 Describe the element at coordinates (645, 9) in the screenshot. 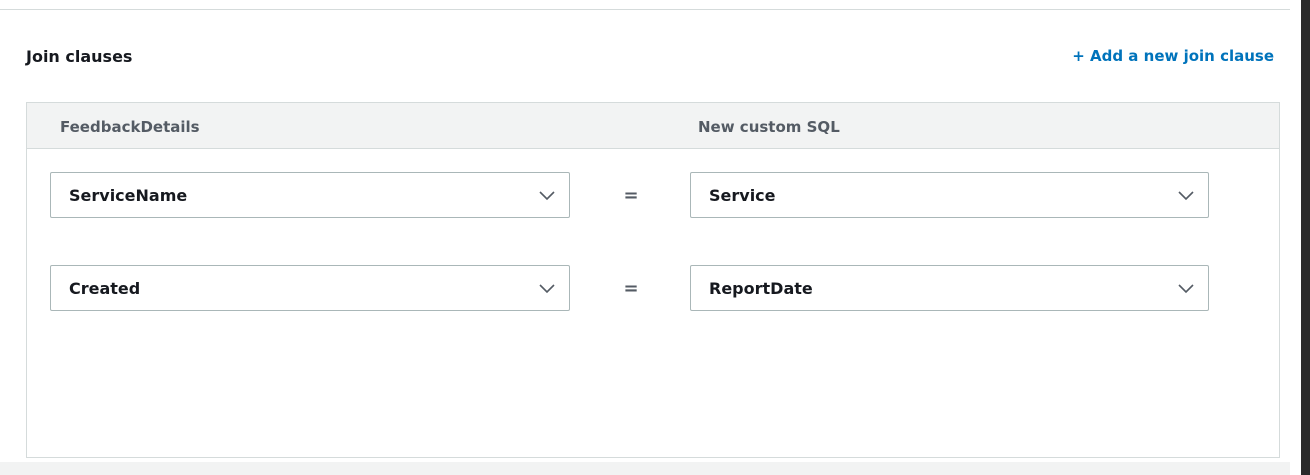

I see `top-divider` at that location.